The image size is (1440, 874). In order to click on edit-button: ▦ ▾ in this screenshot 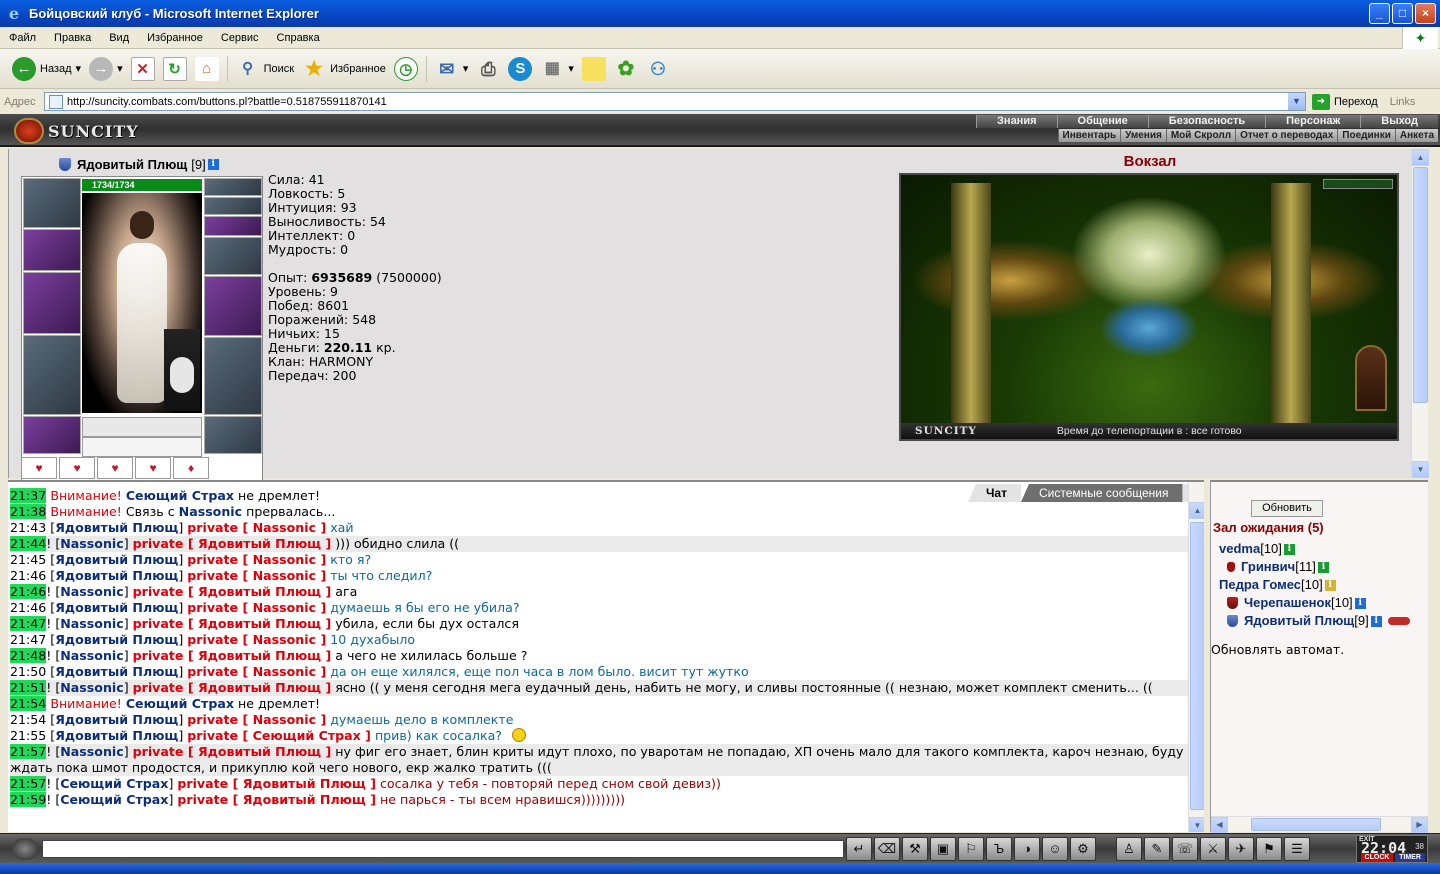, I will do `click(557, 69)`.